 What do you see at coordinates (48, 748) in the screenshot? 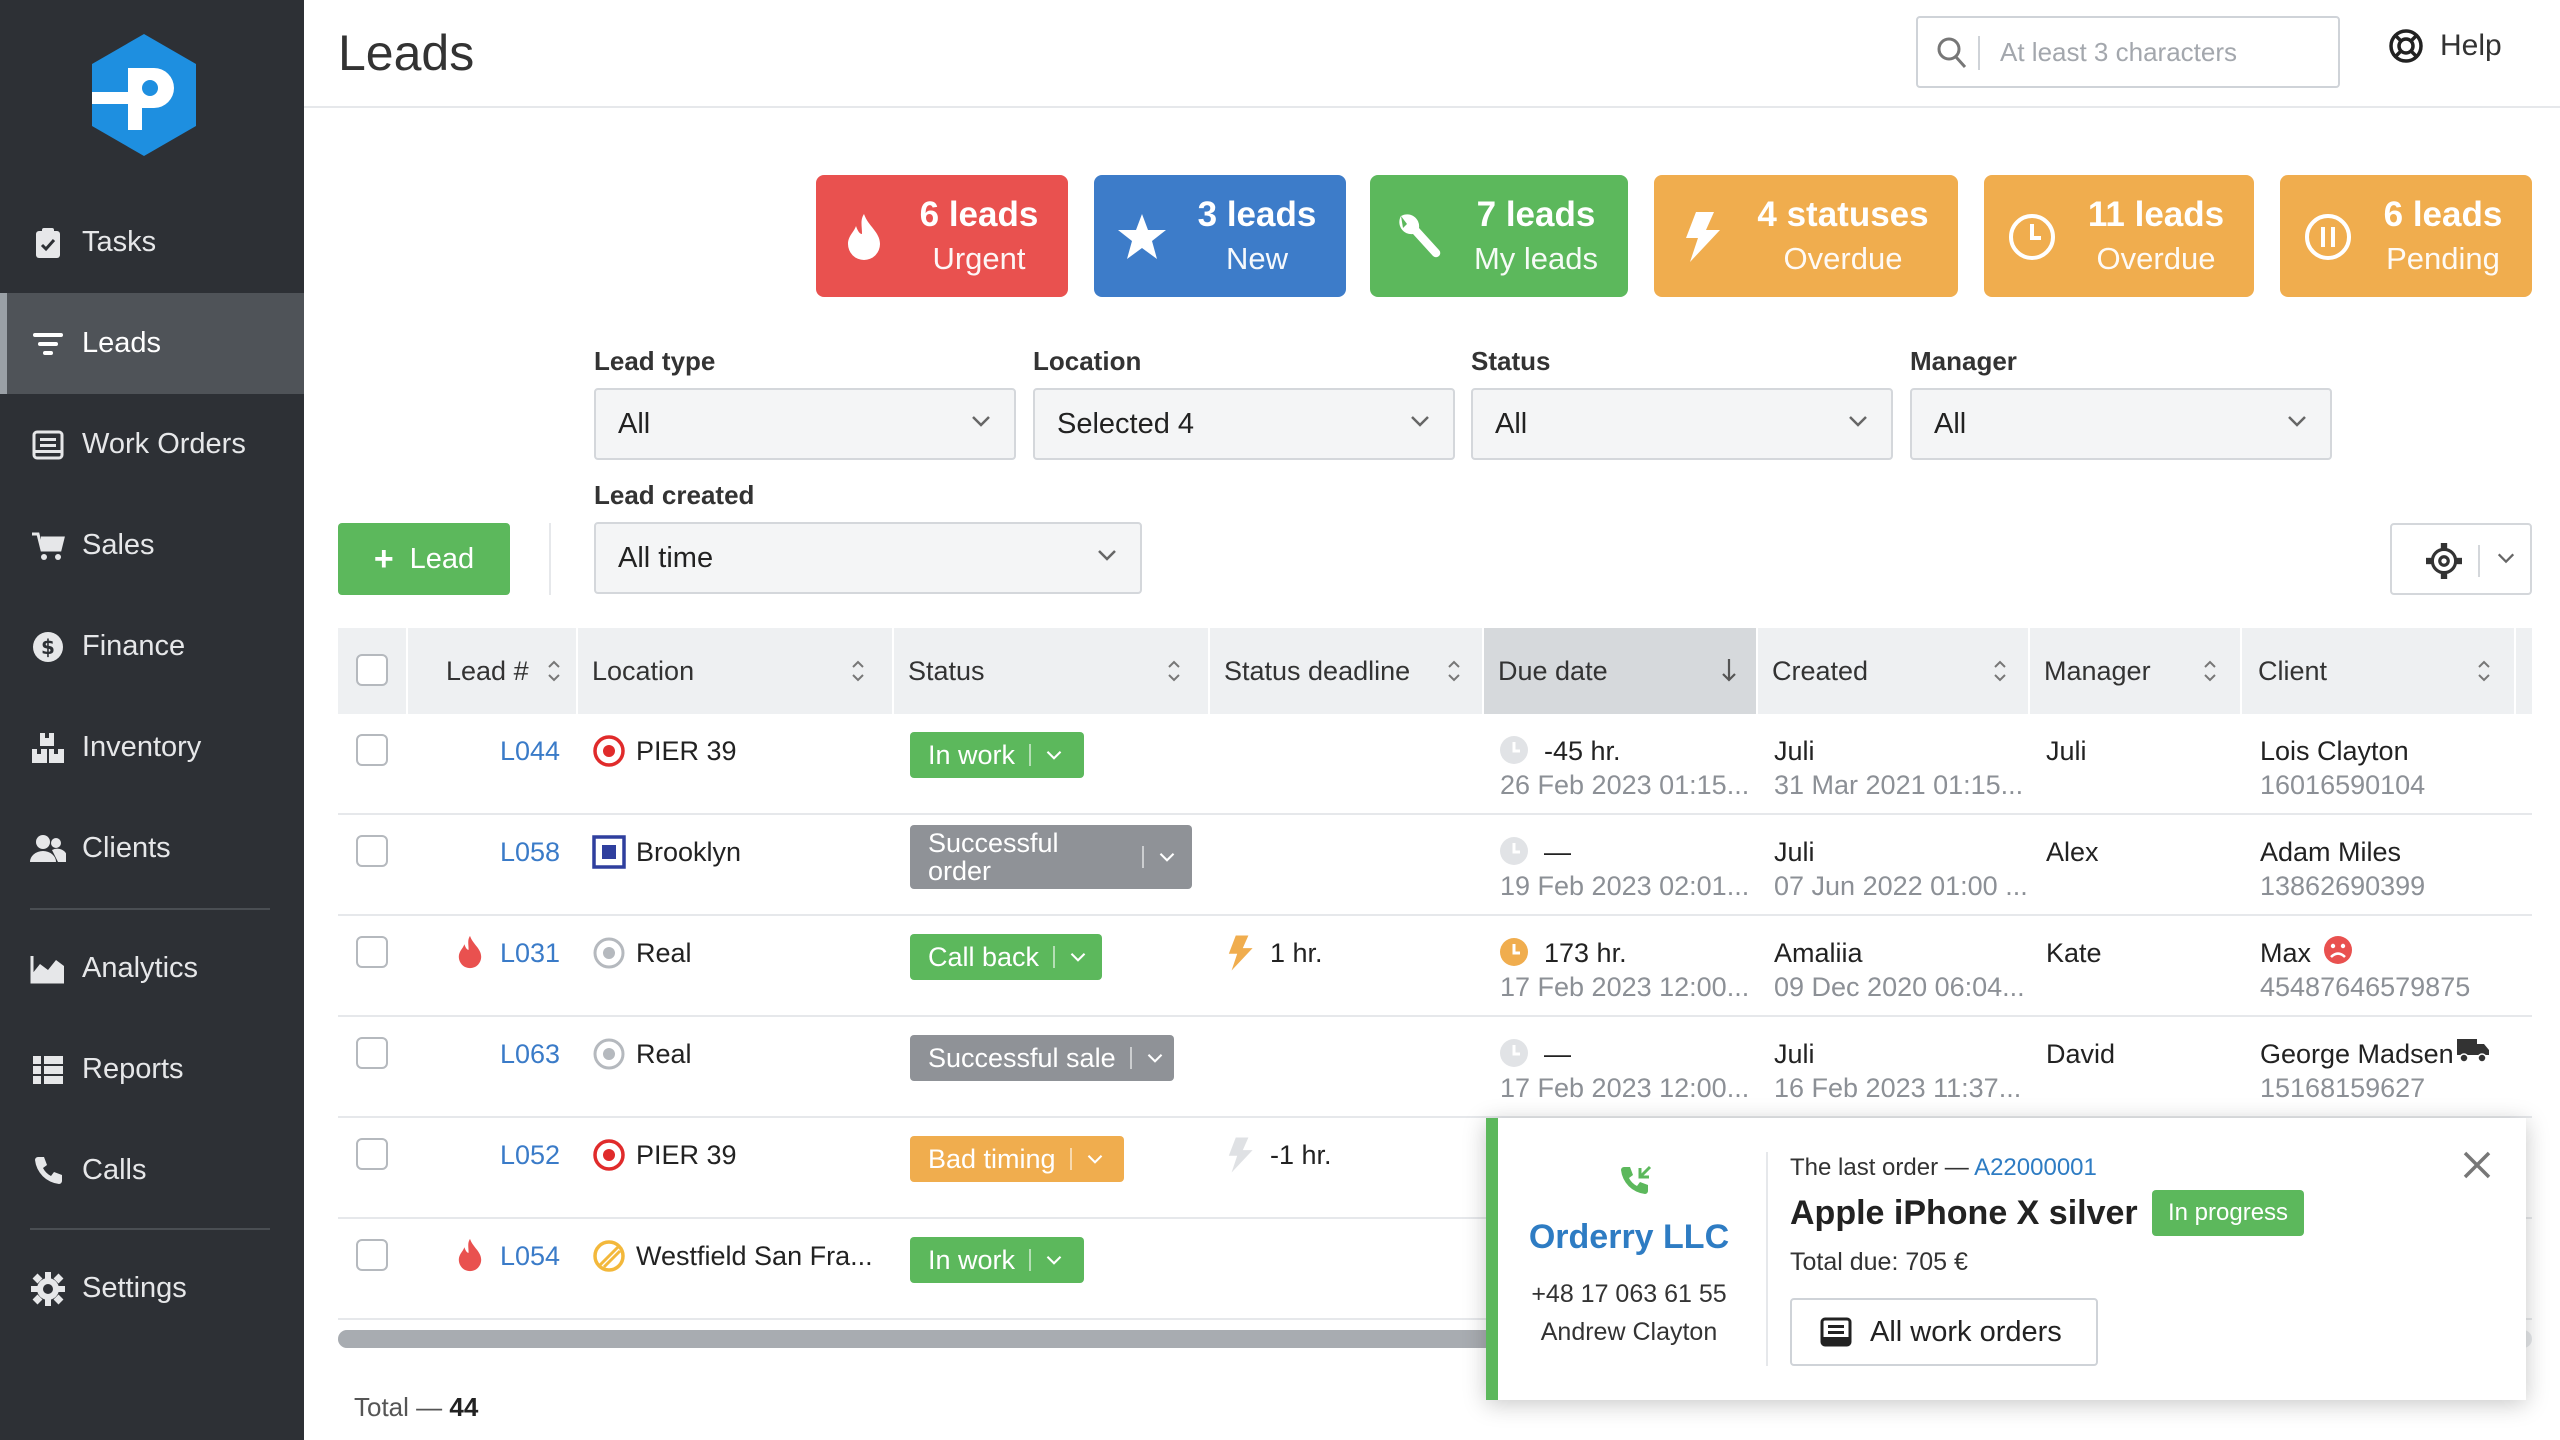
I see `boxes-icon` at bounding box center [48, 748].